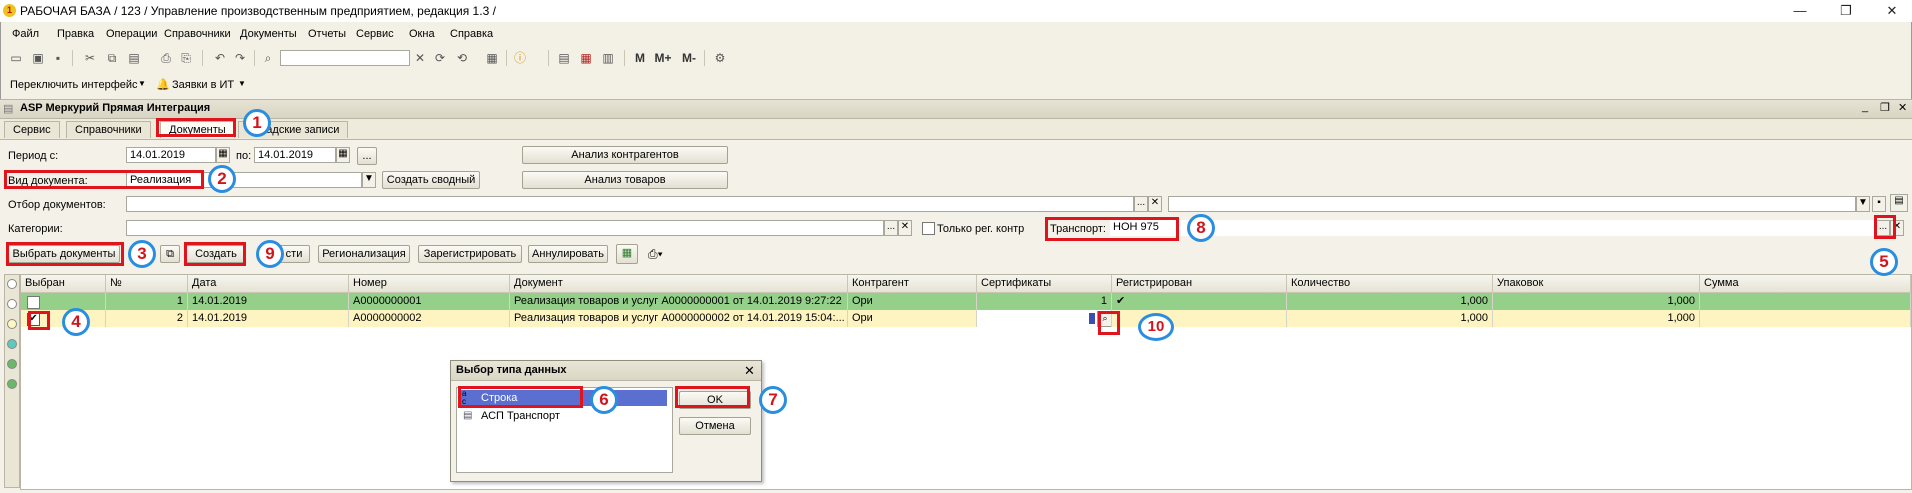 This screenshot has width=1912, height=493. Describe the element at coordinates (38, 58) in the screenshot. I see `open-folder-icon: ▣` at that location.